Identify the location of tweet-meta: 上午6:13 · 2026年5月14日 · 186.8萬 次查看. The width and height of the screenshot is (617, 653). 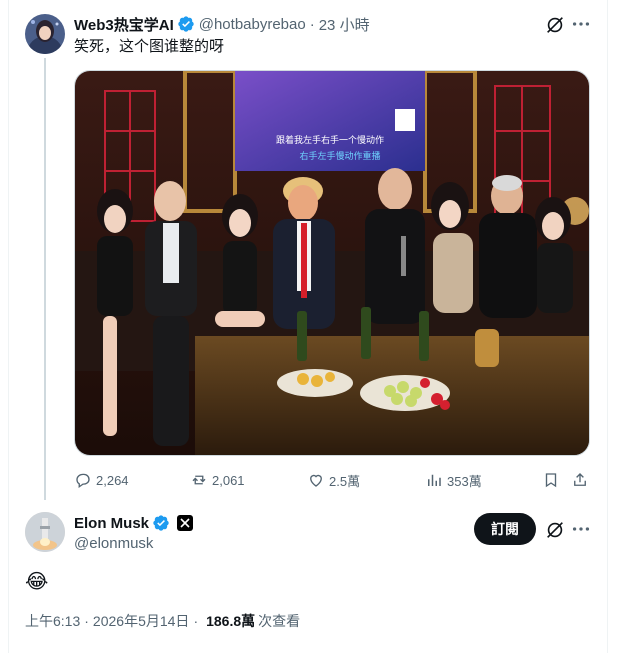
(162, 621).